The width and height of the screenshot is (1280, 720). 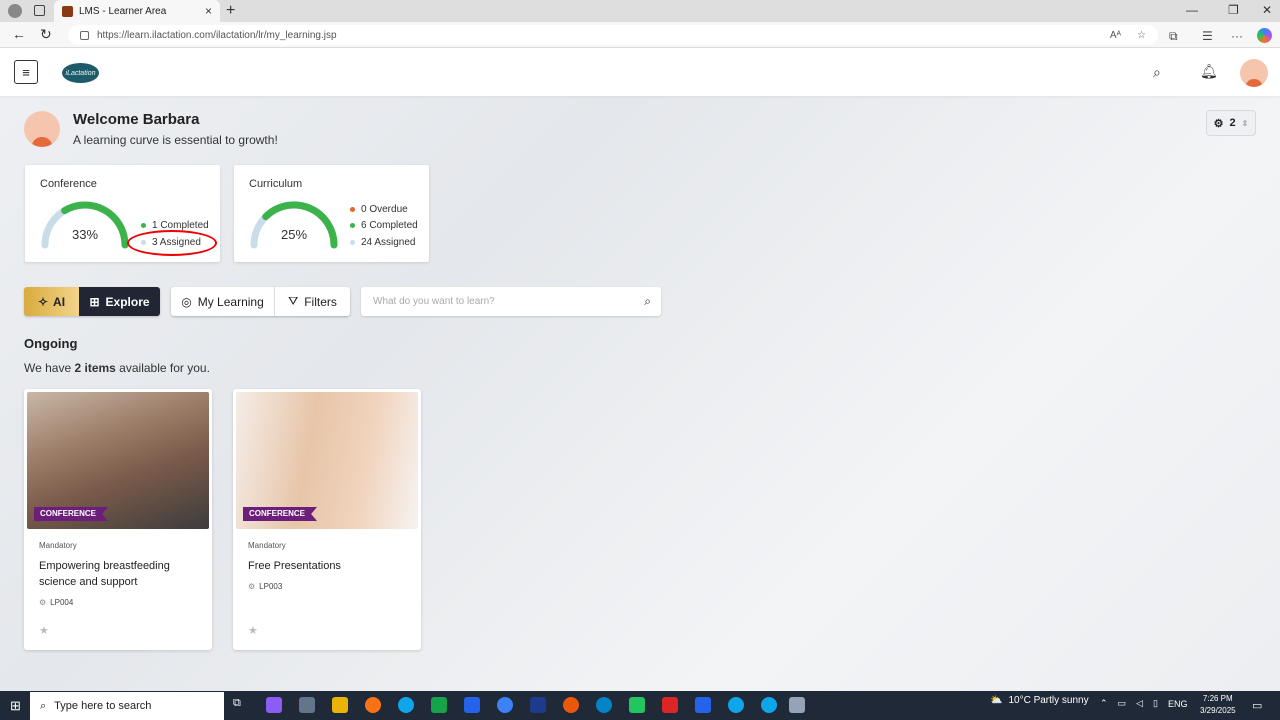 I want to click on word-icon, so click(x=472, y=705).